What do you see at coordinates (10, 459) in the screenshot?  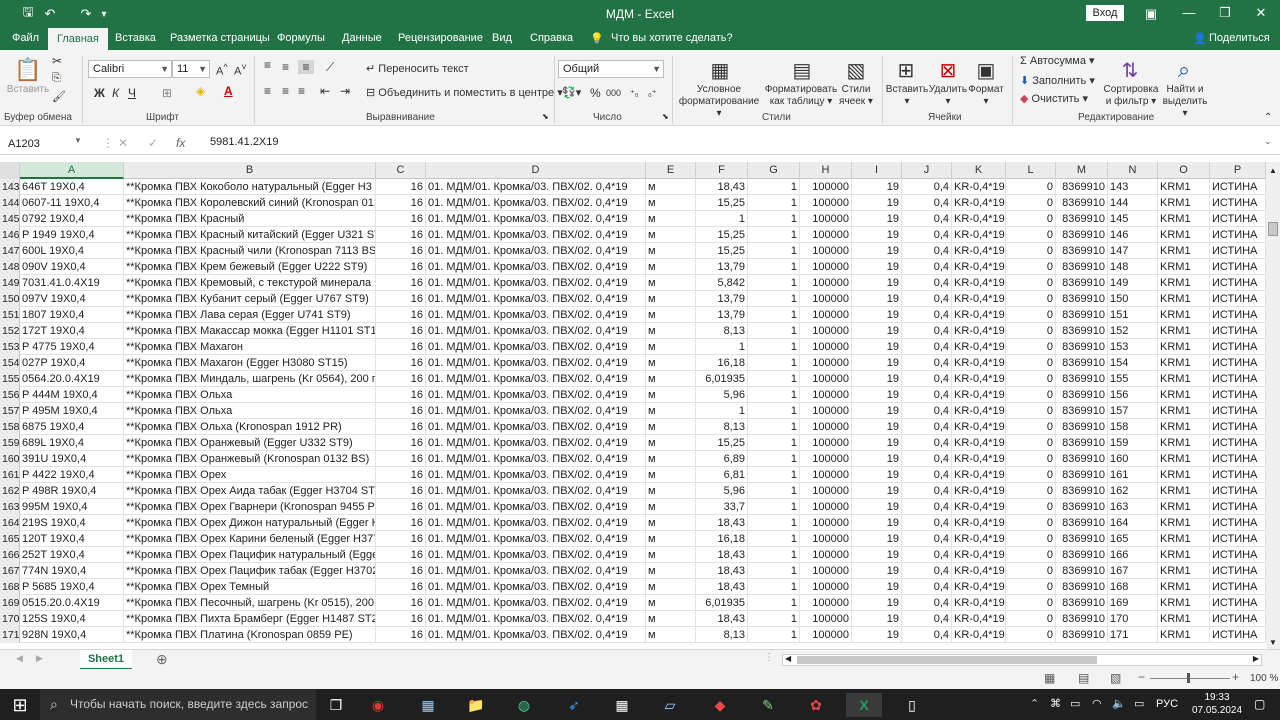 I see `row-header: 160` at bounding box center [10, 459].